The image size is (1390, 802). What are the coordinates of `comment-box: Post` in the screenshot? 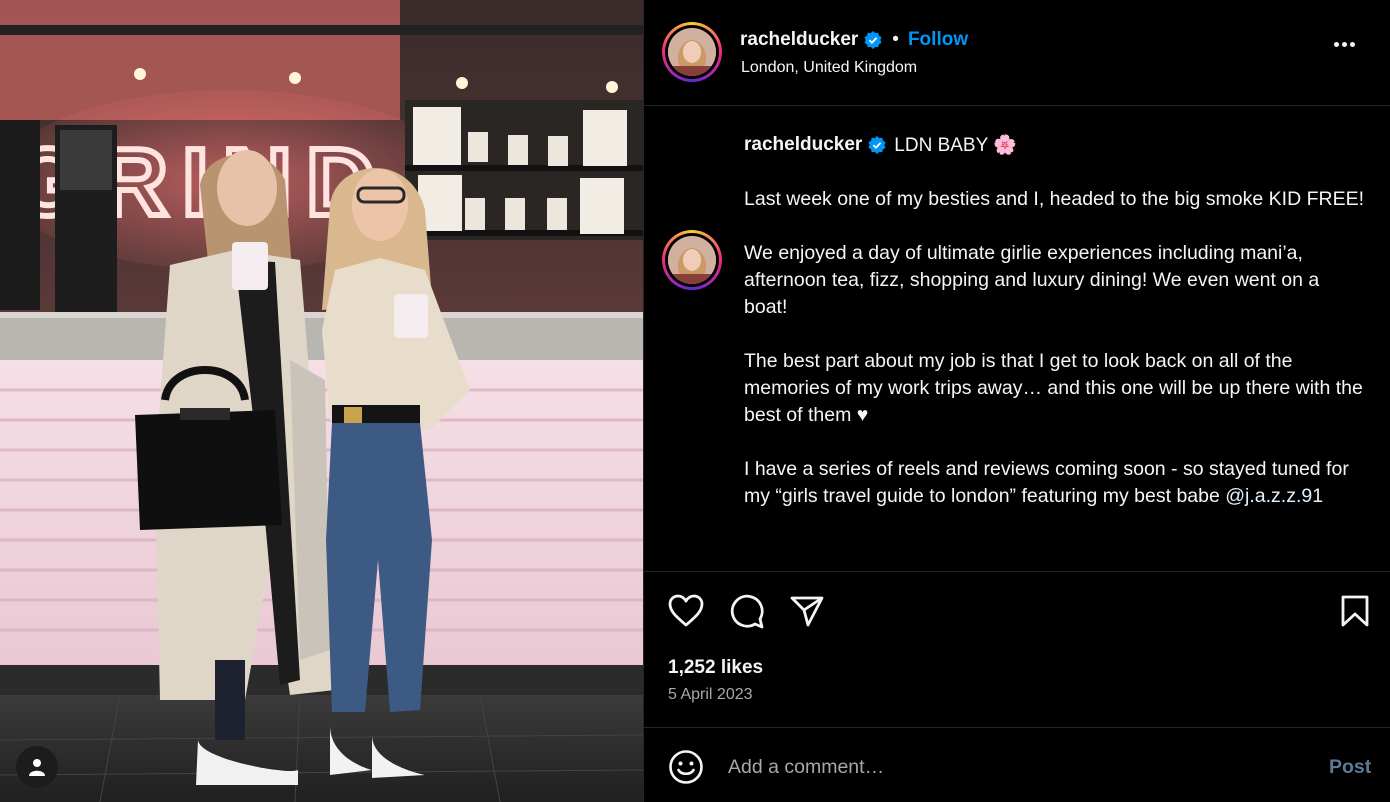 It's located at (1017, 765).